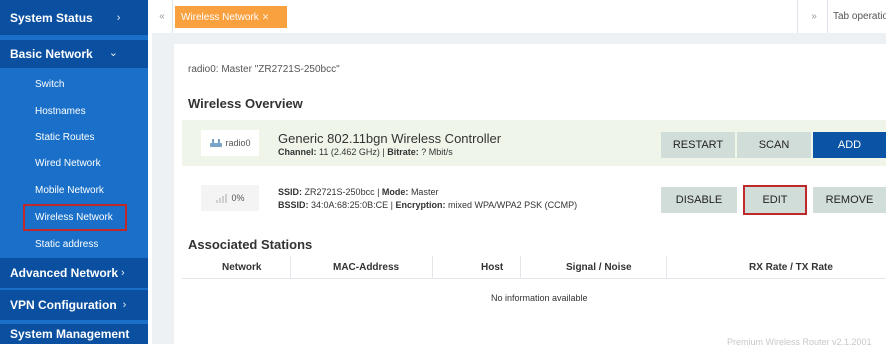  What do you see at coordinates (699, 200) in the screenshot?
I see `disable-button: DISABLE` at bounding box center [699, 200].